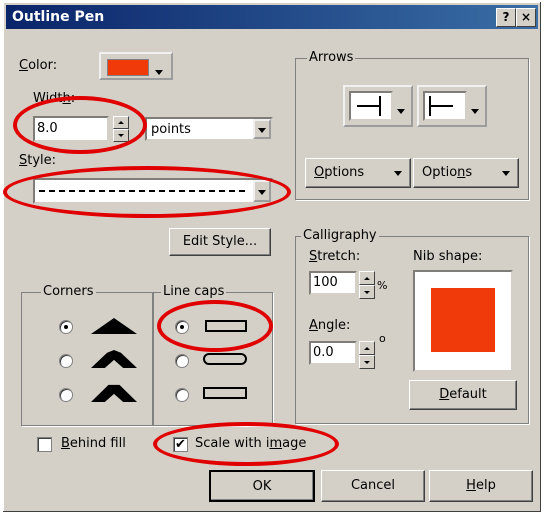 This screenshot has width=546, height=514. I want to click on title-bar: Outline Pen ? ×, so click(272, 17).